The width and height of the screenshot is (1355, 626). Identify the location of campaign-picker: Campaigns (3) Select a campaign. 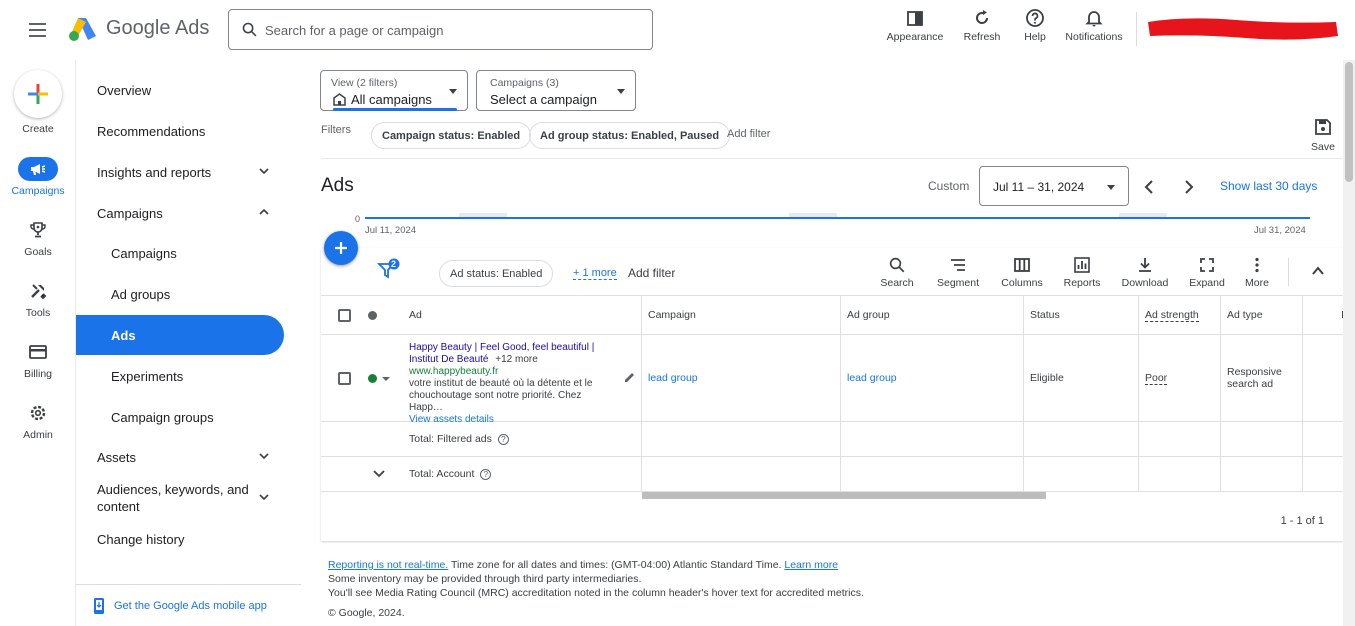
(556, 90).